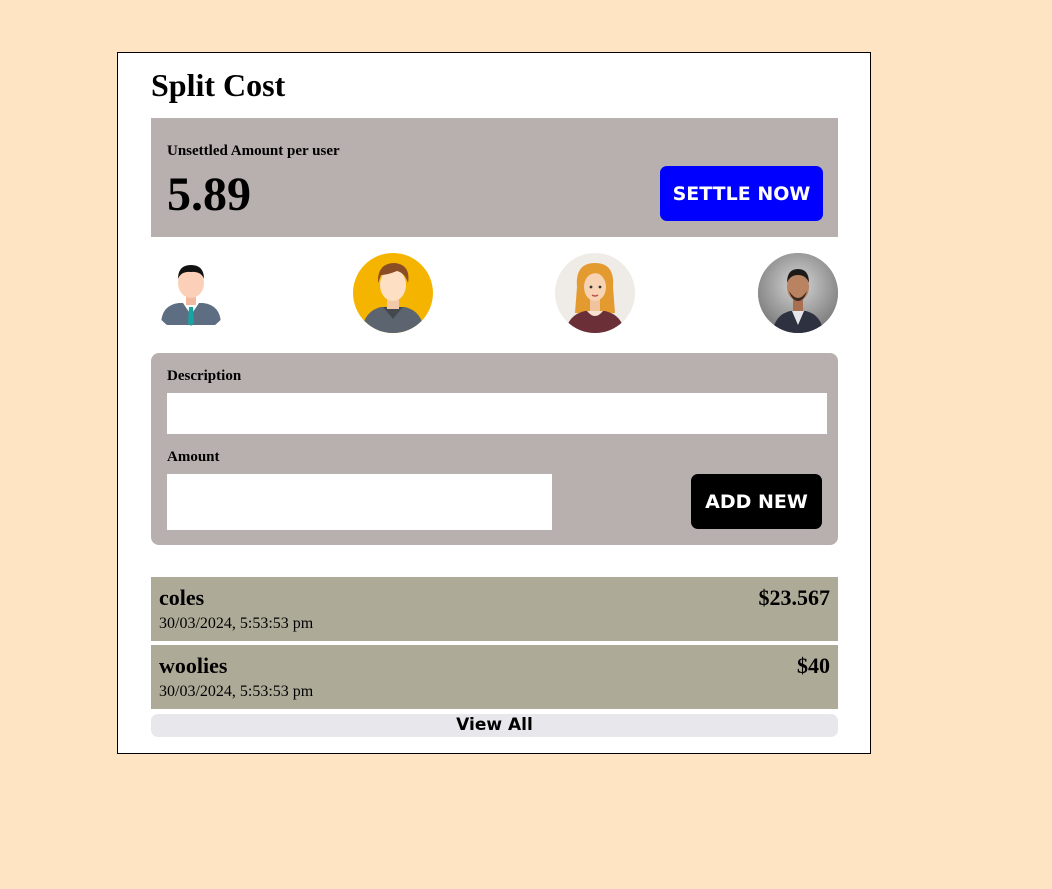 Image resolution: width=1052 pixels, height=889 pixels. Describe the element at coordinates (218, 85) in the screenshot. I see `page-title: Split Cost` at that location.